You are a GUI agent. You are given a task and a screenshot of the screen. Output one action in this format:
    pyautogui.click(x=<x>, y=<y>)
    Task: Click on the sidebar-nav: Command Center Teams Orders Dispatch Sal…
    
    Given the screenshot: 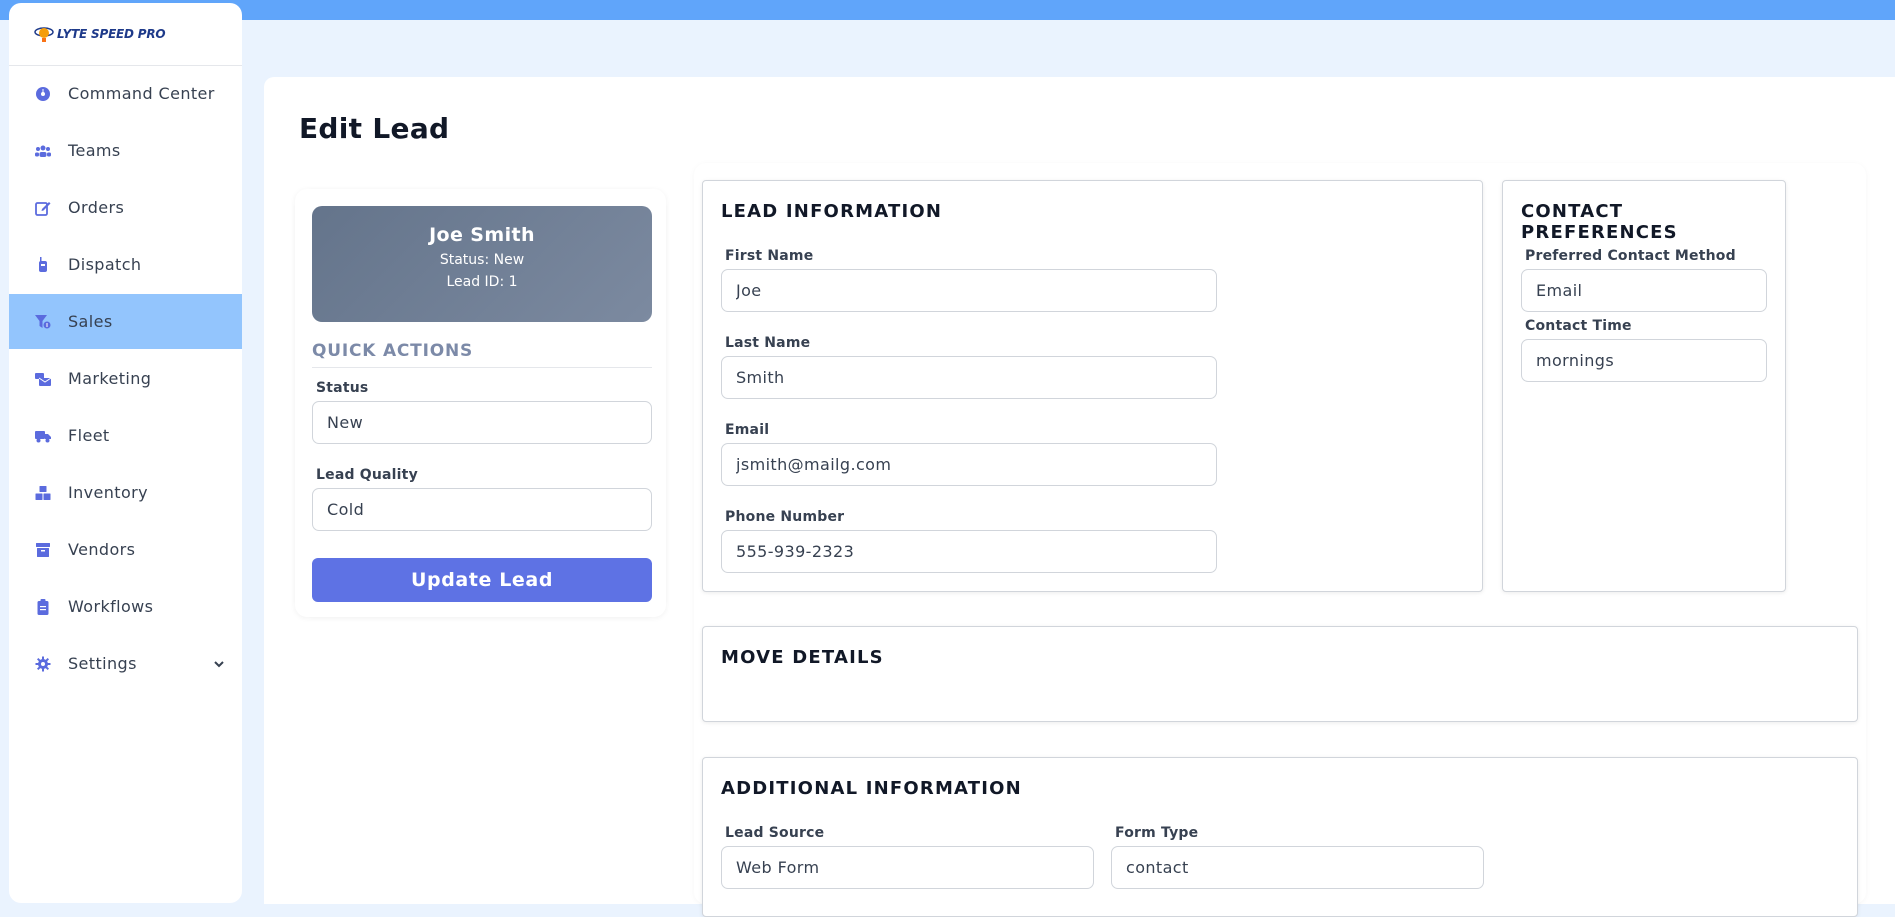 What is the action you would take?
    pyautogui.click(x=125, y=378)
    